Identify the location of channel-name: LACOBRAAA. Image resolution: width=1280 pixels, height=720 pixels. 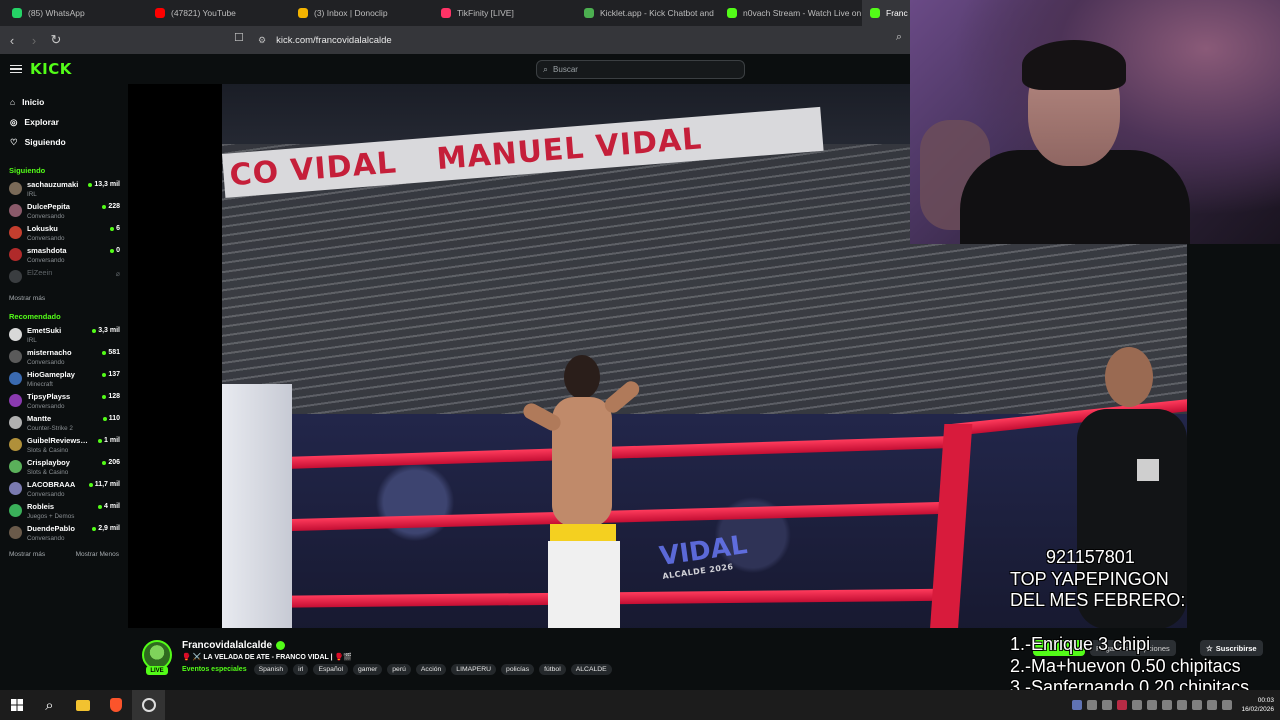
(51, 484).